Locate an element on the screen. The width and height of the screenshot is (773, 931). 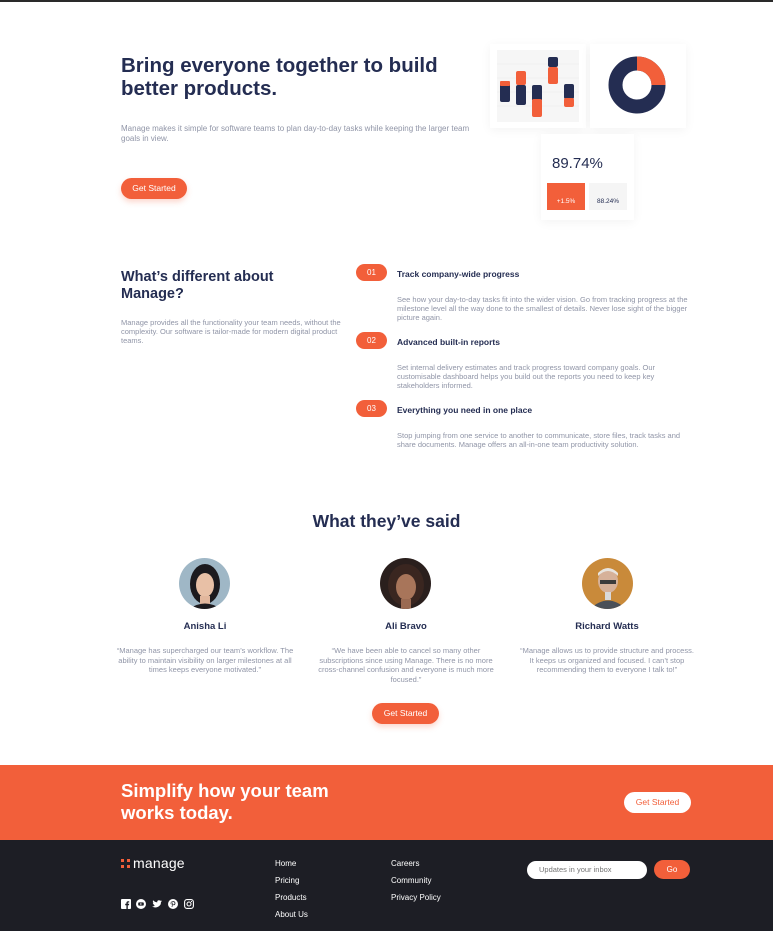
facebook-icon is located at coordinates (126, 904).